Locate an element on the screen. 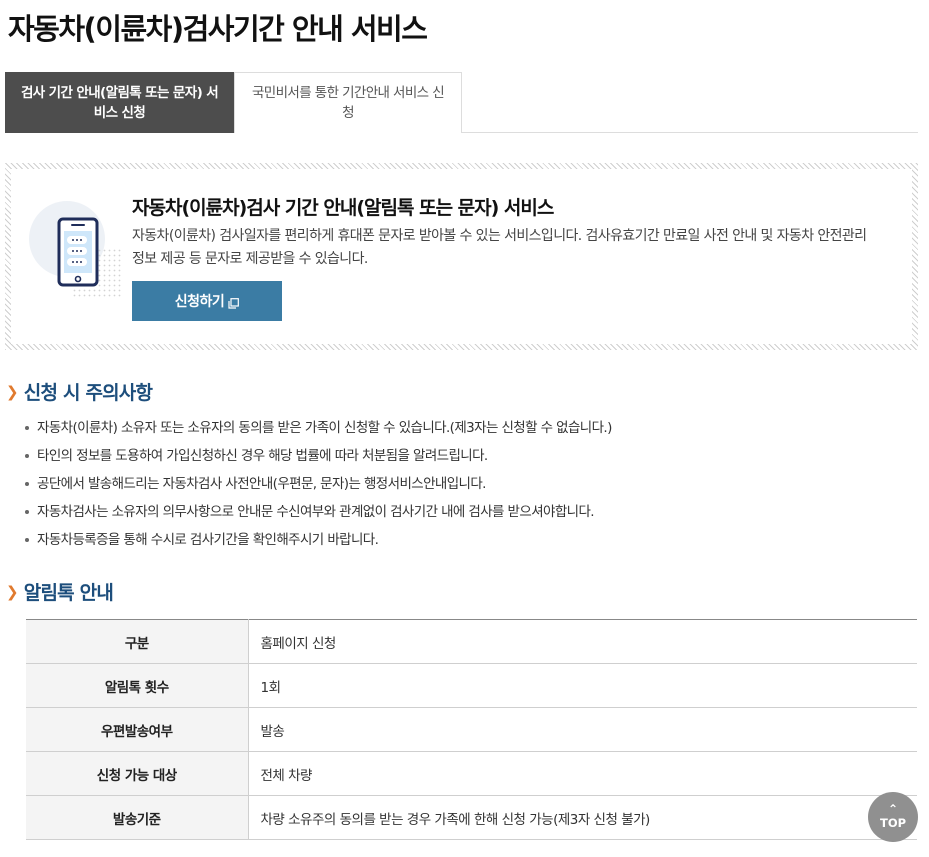  table-row: 구분 홈페이지 신청 is located at coordinates (471, 641).